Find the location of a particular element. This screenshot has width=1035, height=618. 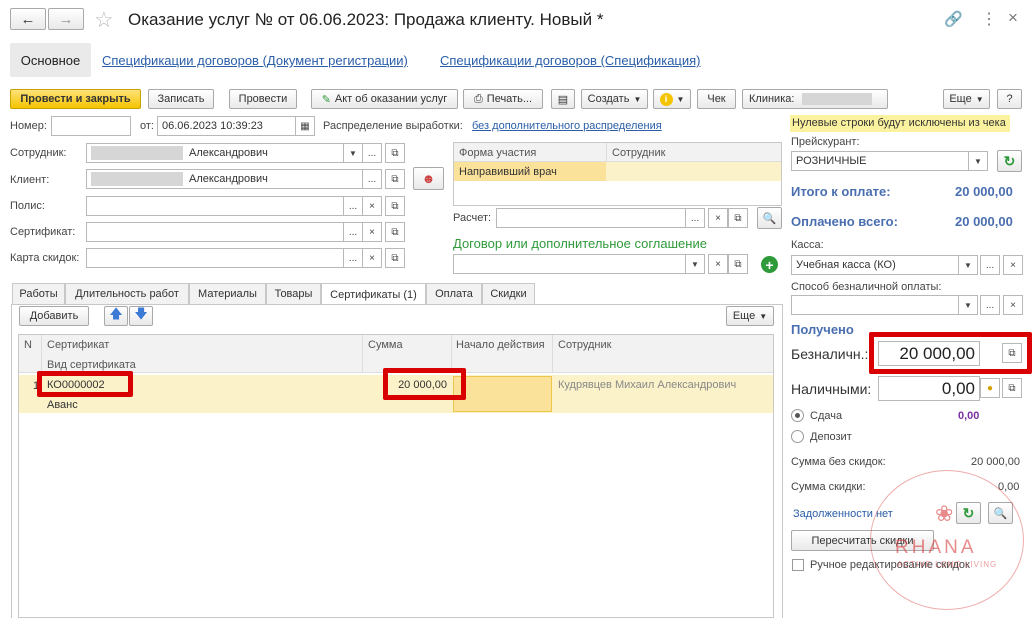

change-radio-dot is located at coordinates (797, 415).